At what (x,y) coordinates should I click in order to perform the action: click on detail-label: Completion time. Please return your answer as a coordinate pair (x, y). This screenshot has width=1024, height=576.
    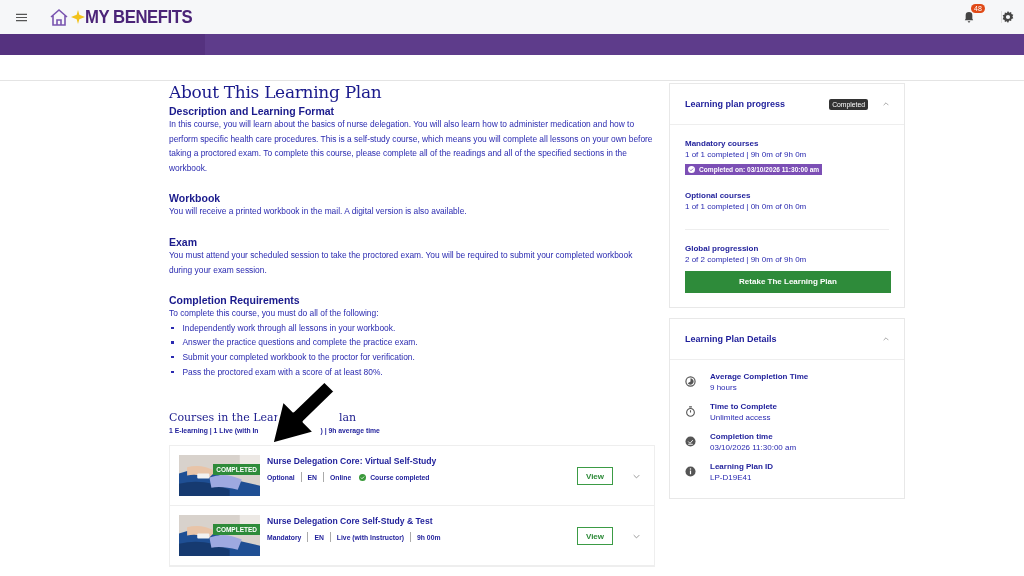
    Looking at the image, I should click on (742, 436).